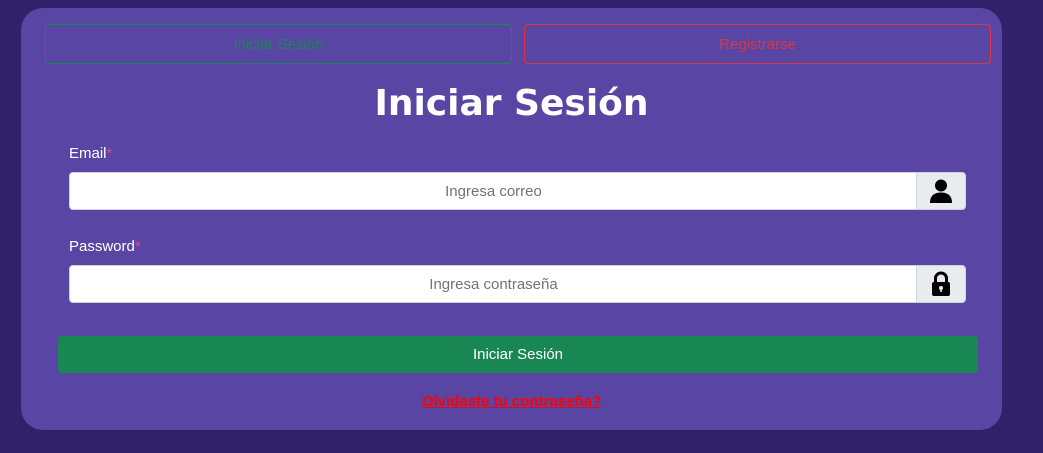  I want to click on user-icon, so click(941, 191).